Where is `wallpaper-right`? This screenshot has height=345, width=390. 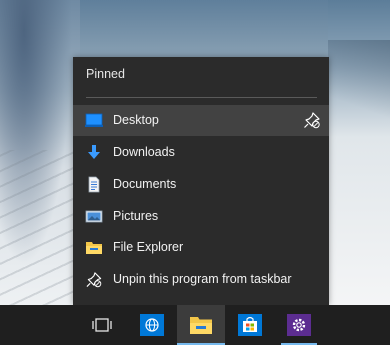 wallpaper-right is located at coordinates (359, 152).